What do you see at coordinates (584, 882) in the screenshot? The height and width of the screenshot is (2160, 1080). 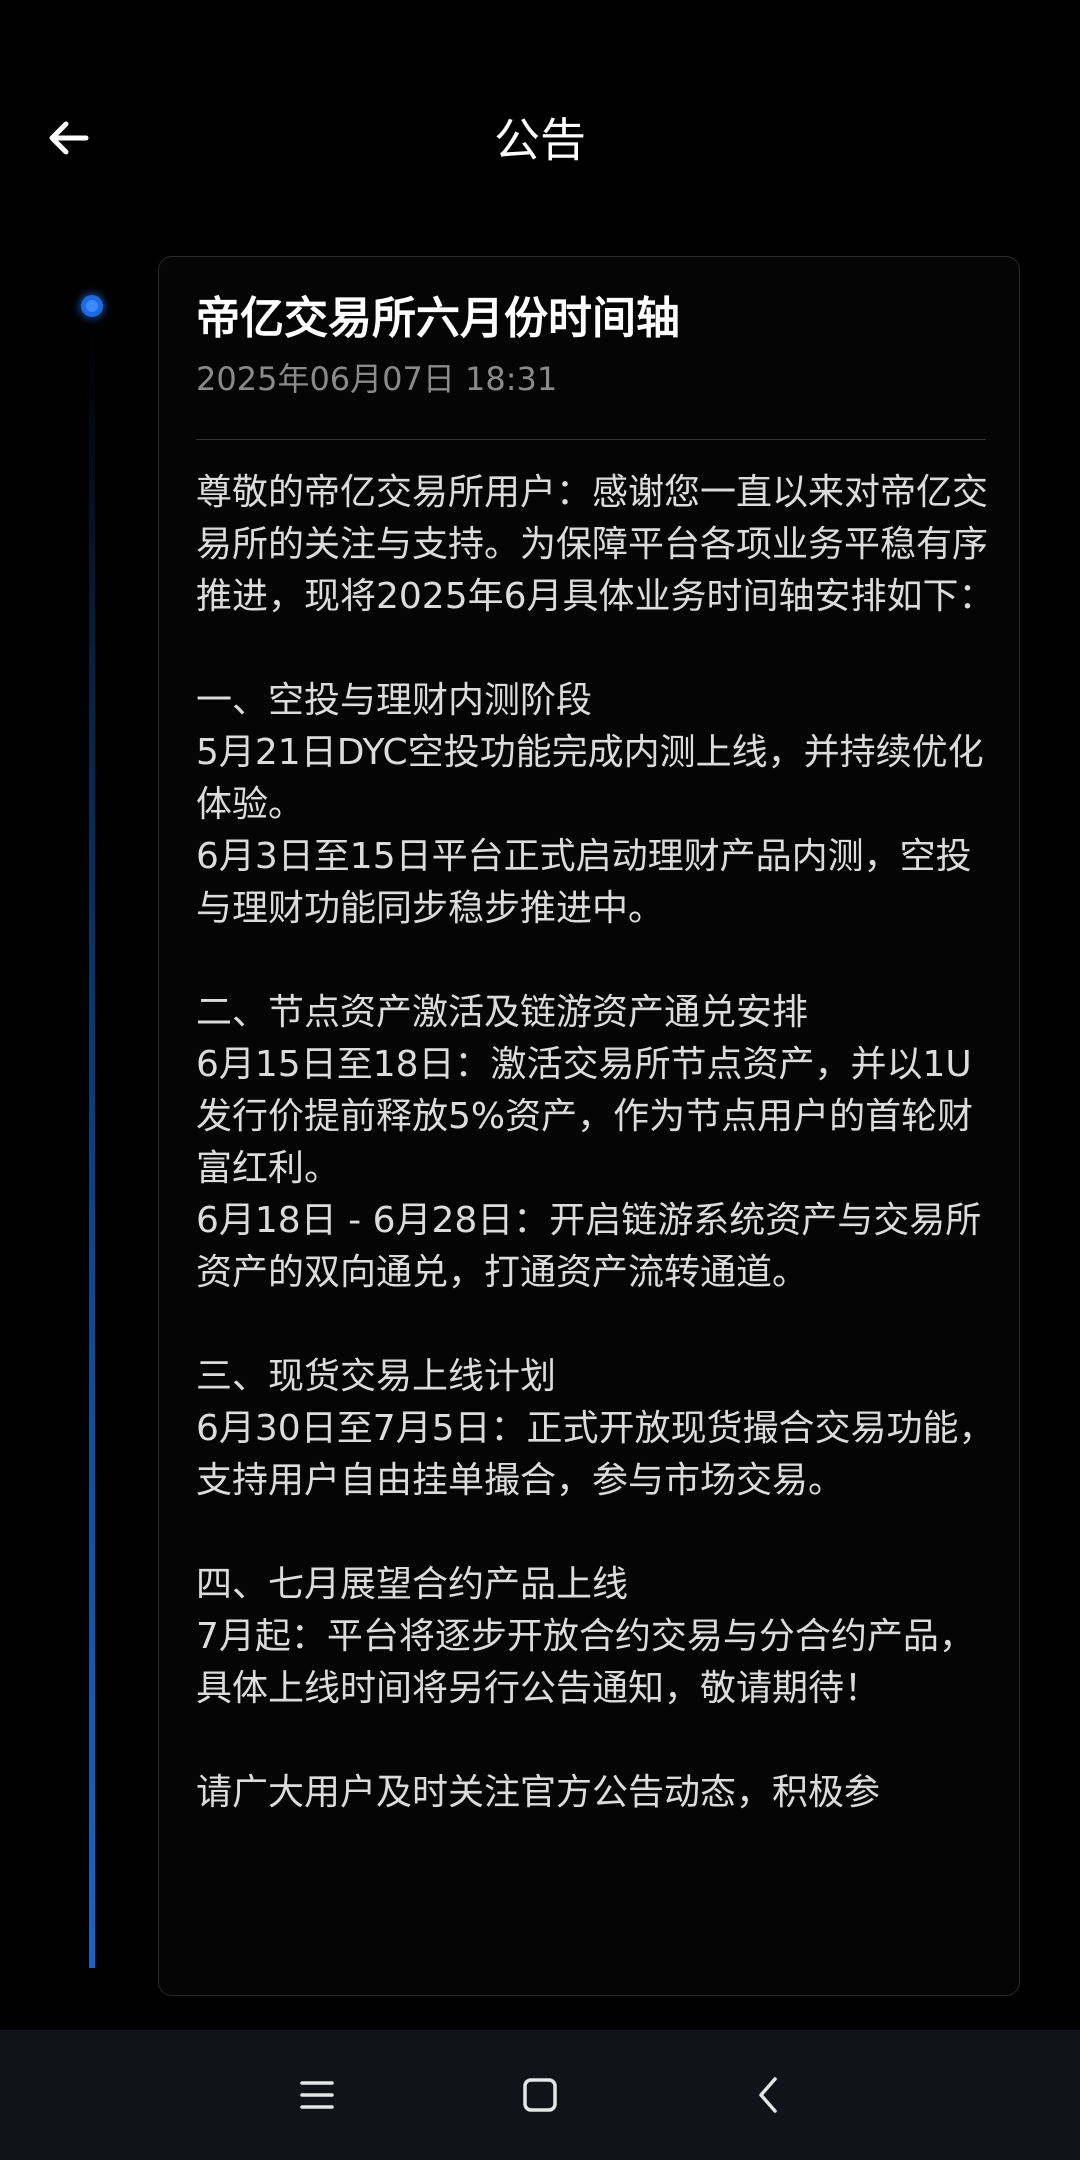 I see `announcement-paragraph: 6月3日至15日平台正式启动理财产品内测，空投与理财功能同步稳步推进中。` at bounding box center [584, 882].